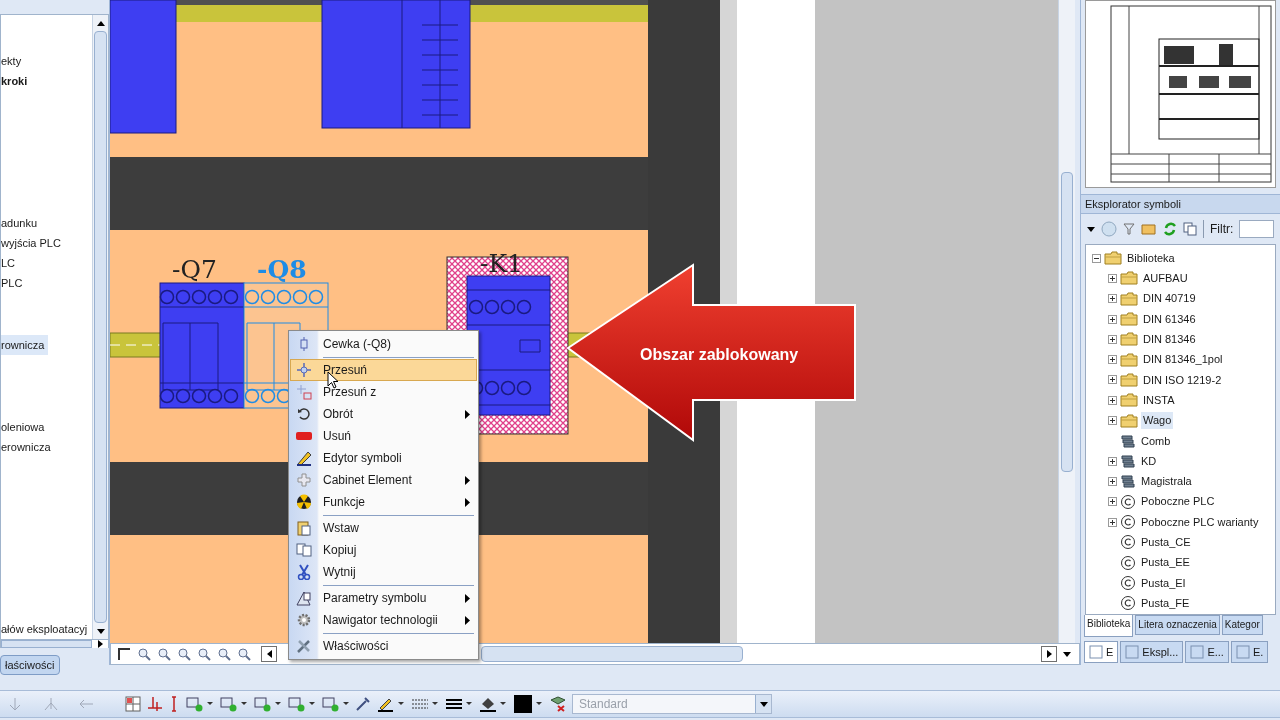  What do you see at coordinates (21, 223) in the screenshot?
I see `tree-item: adunku` at bounding box center [21, 223].